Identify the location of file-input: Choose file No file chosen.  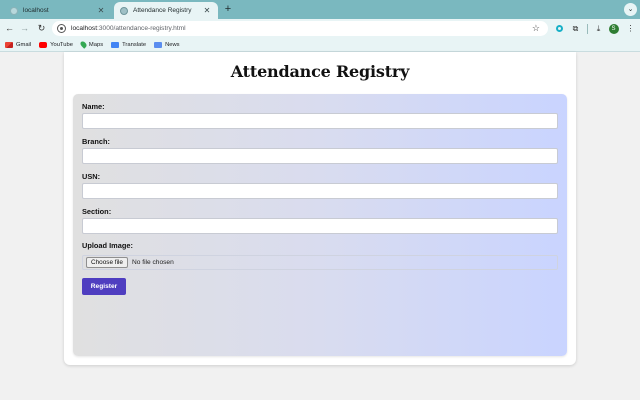
(320, 262).